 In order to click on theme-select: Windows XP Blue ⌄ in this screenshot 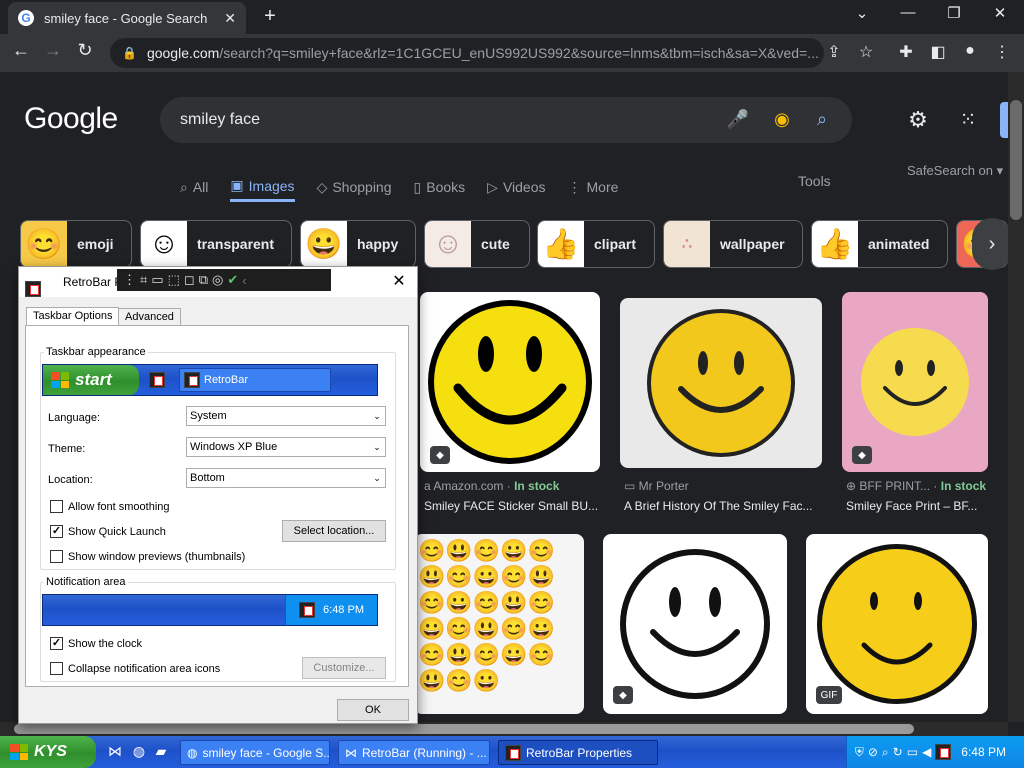, I will do `click(286, 447)`.